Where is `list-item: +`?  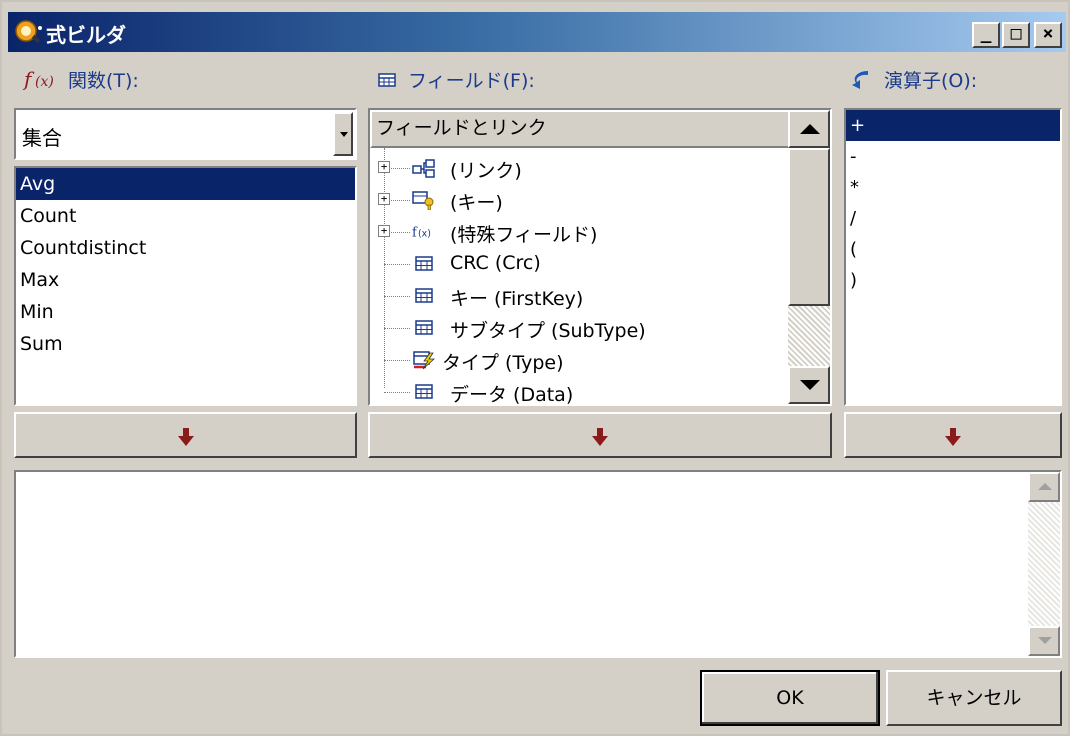 list-item: + is located at coordinates (953, 125).